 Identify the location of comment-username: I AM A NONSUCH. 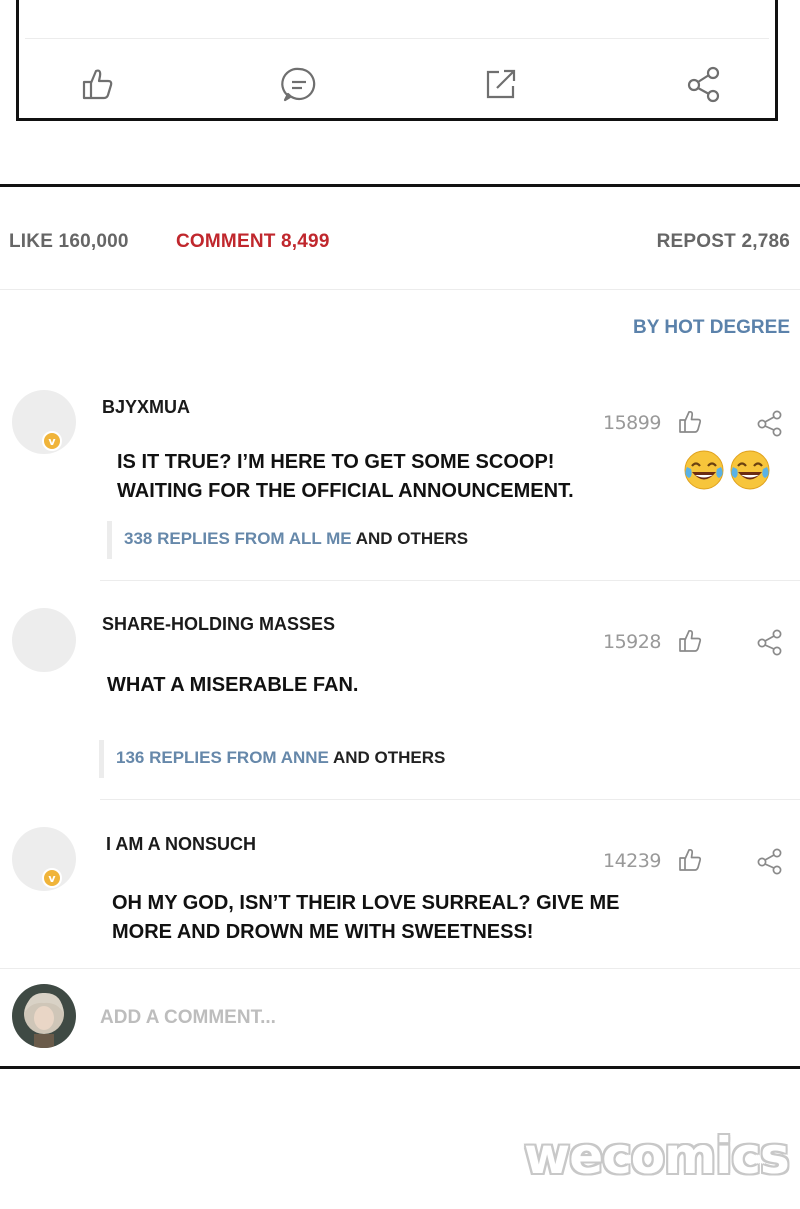
(181, 844).